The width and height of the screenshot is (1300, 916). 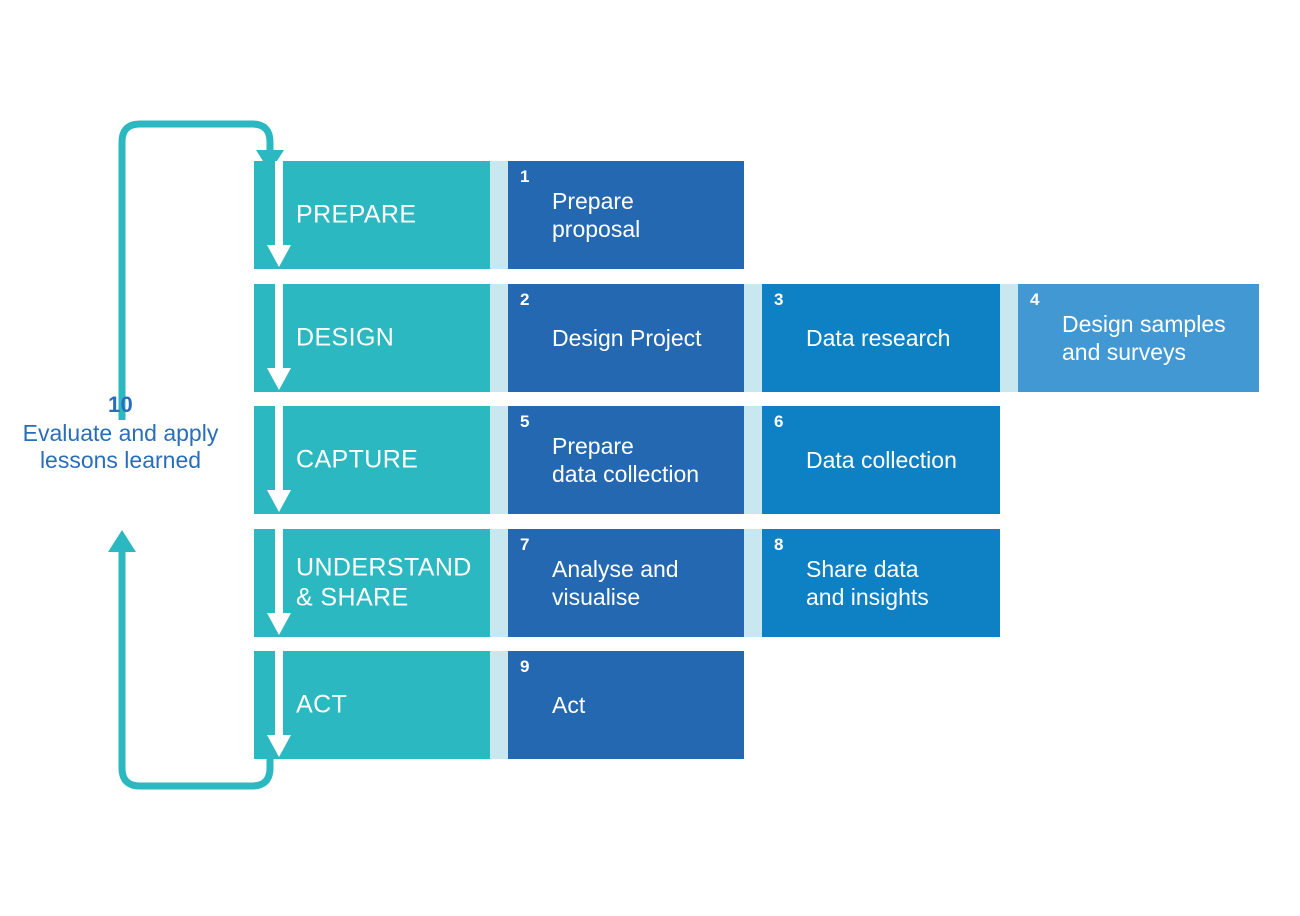 I want to click on step-number: 3, so click(x=779, y=299).